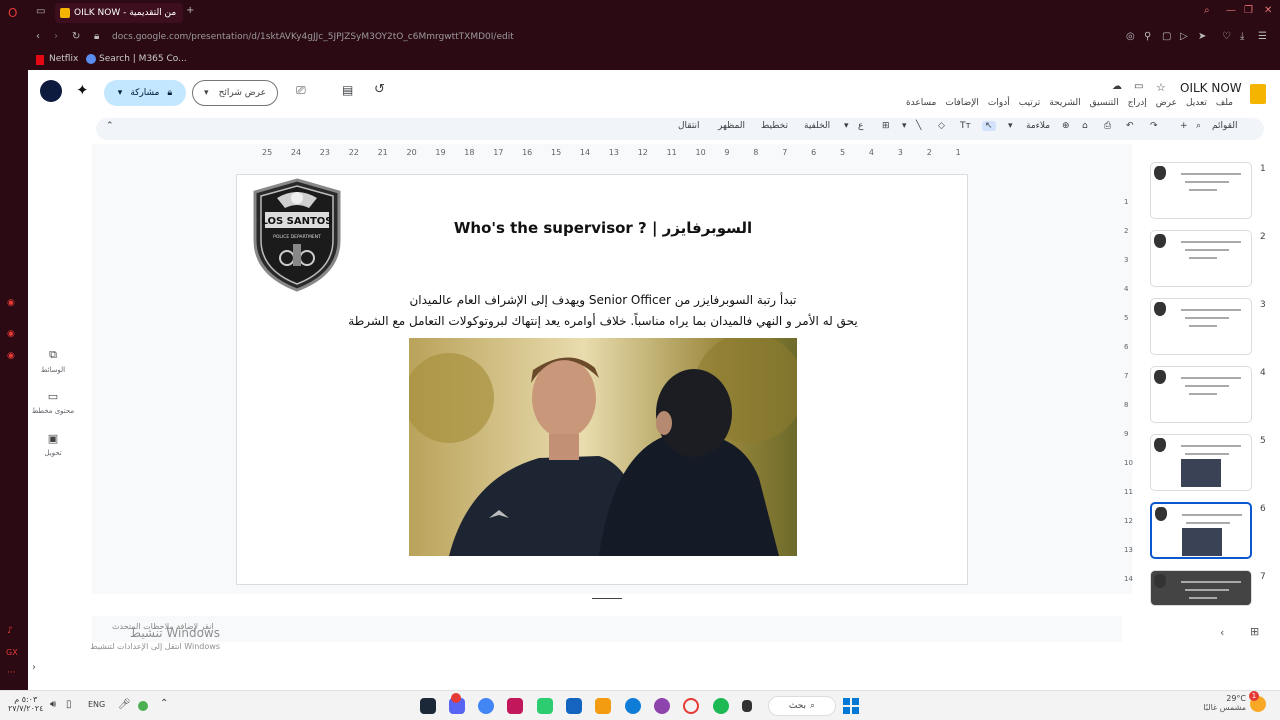 Image resolution: width=1280 pixels, height=720 pixels. I want to click on spotify-icon, so click(721, 706).